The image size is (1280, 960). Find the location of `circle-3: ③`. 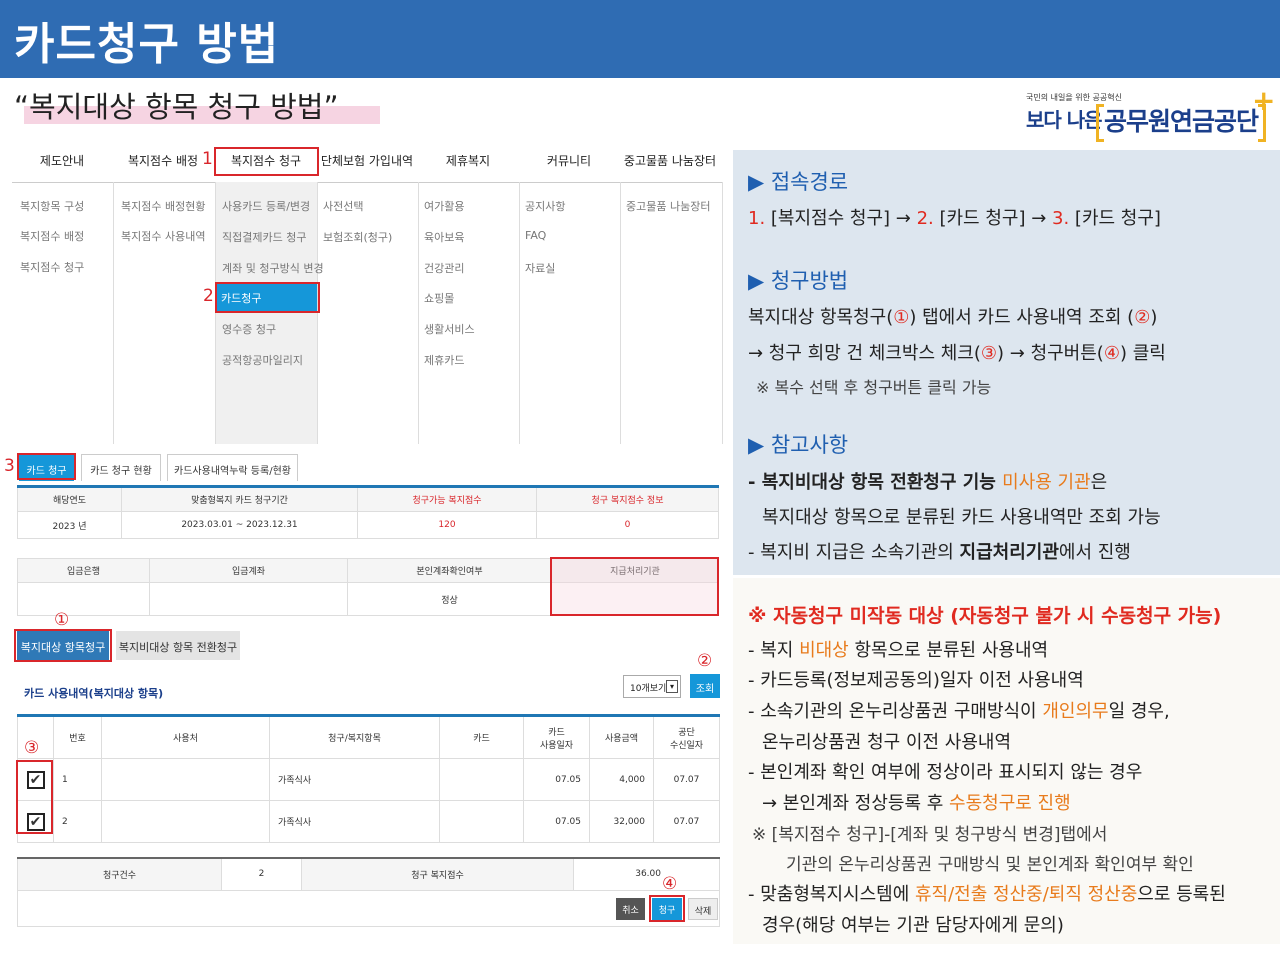

circle-3: ③ is located at coordinates (32, 748).